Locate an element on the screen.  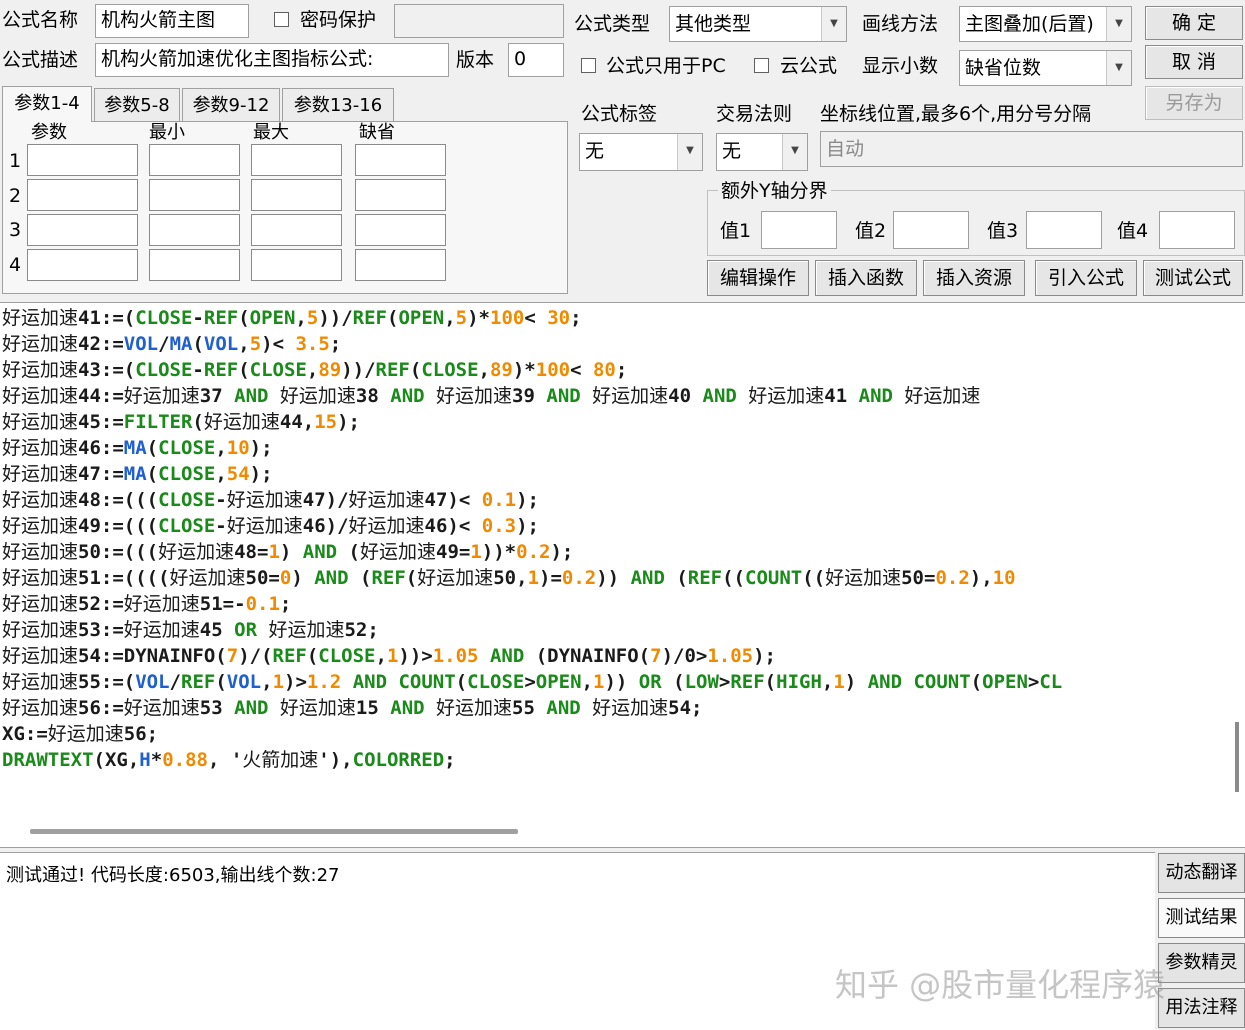
params-panel: 参数 最小 最大 缺省 1 2 3 4 is located at coordinates (285, 207).